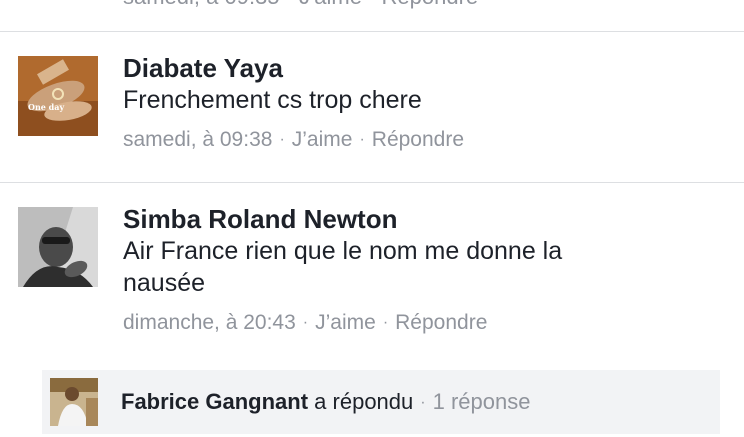  I want to click on reply-summary: Fabrice Gangnant a répondu · 1 réponse, so click(325, 402).